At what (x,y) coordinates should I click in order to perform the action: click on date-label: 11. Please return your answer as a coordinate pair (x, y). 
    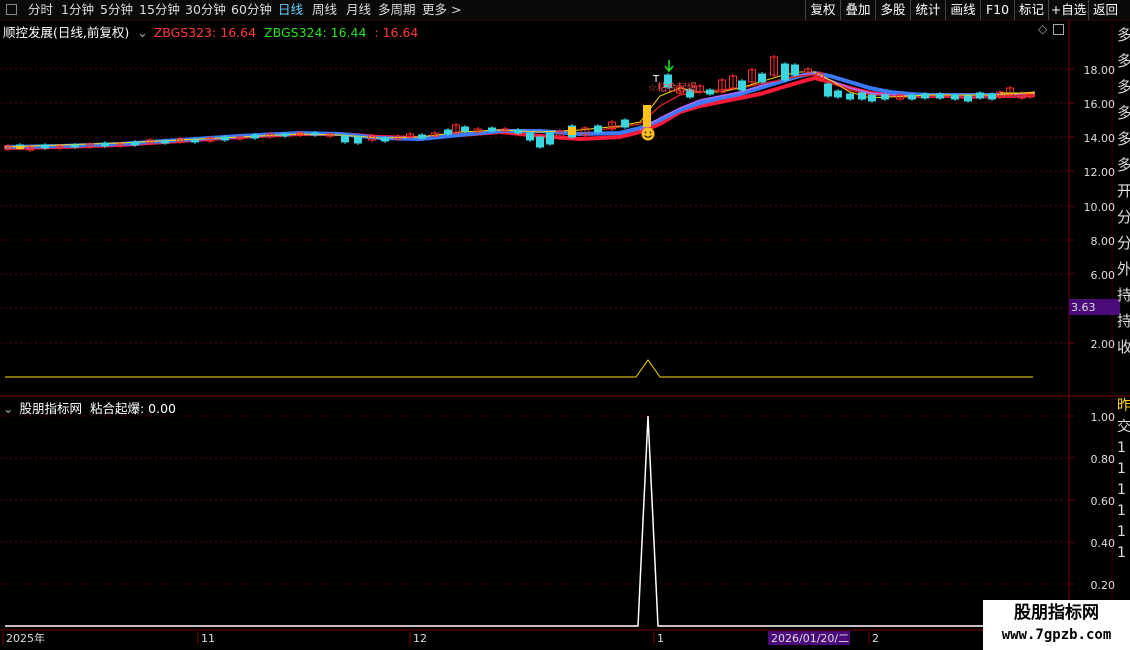
    Looking at the image, I should click on (208, 638).